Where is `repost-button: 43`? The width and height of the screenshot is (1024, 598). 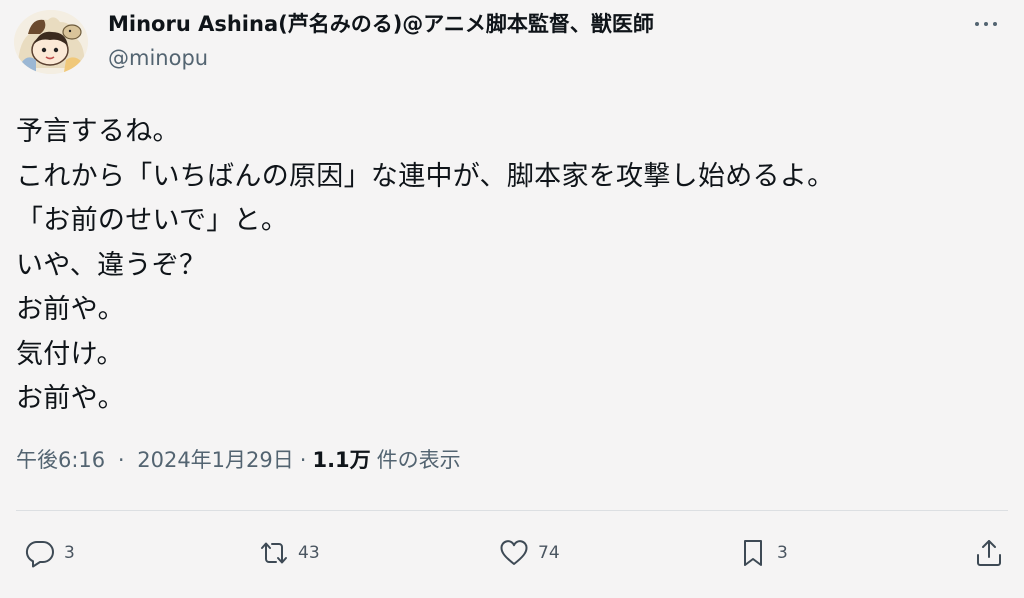
repost-button: 43 is located at coordinates (289, 553).